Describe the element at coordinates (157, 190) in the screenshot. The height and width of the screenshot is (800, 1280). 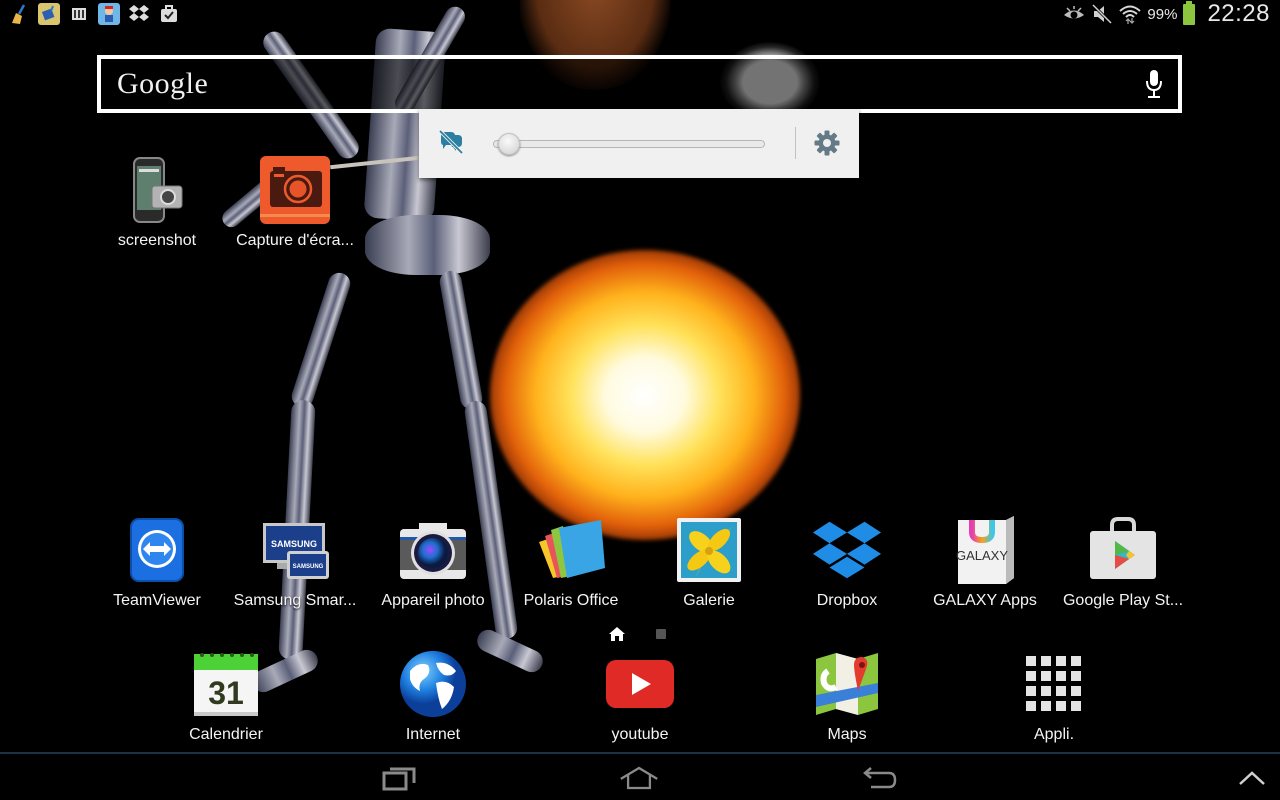
I see `phone-camera-icon` at that location.